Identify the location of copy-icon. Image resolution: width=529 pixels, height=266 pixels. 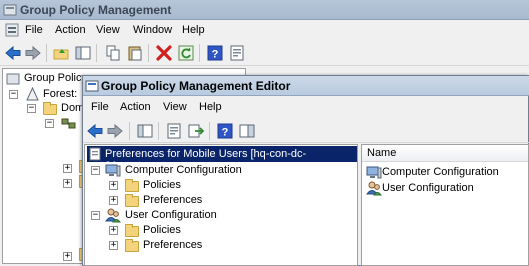
(113, 53).